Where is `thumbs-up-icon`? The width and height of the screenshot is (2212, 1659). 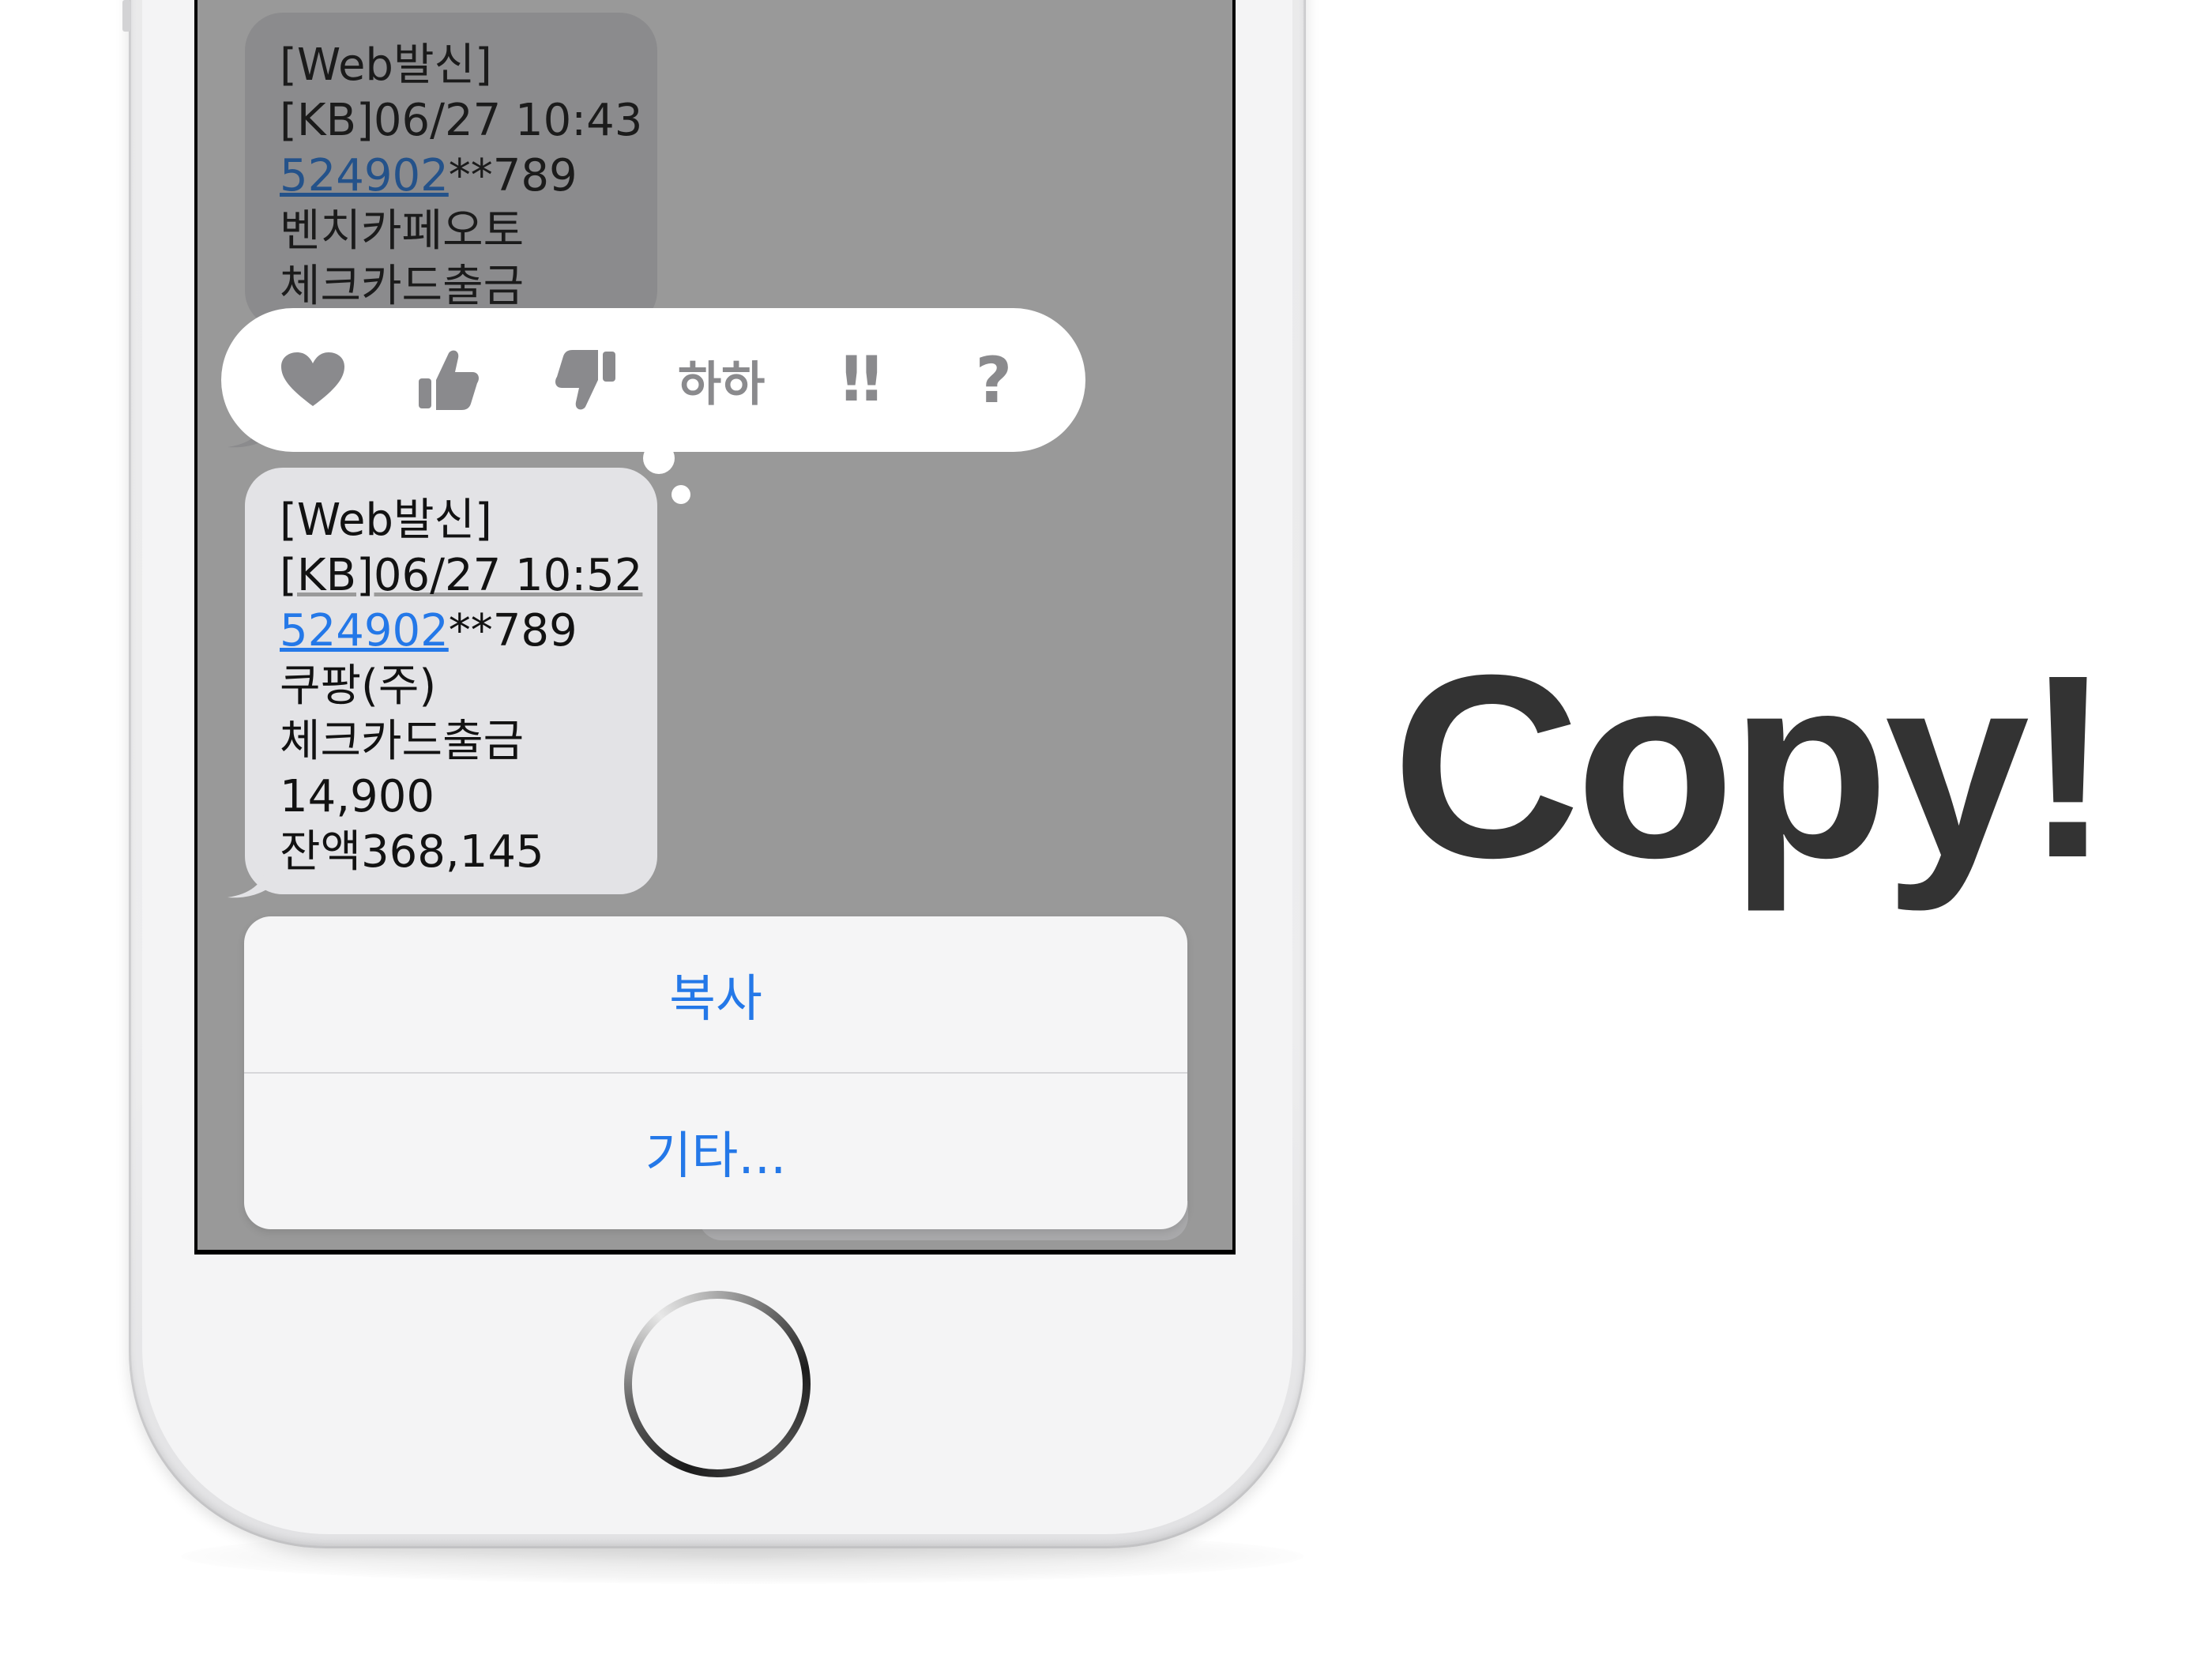
thumbs-up-icon is located at coordinates (449, 380).